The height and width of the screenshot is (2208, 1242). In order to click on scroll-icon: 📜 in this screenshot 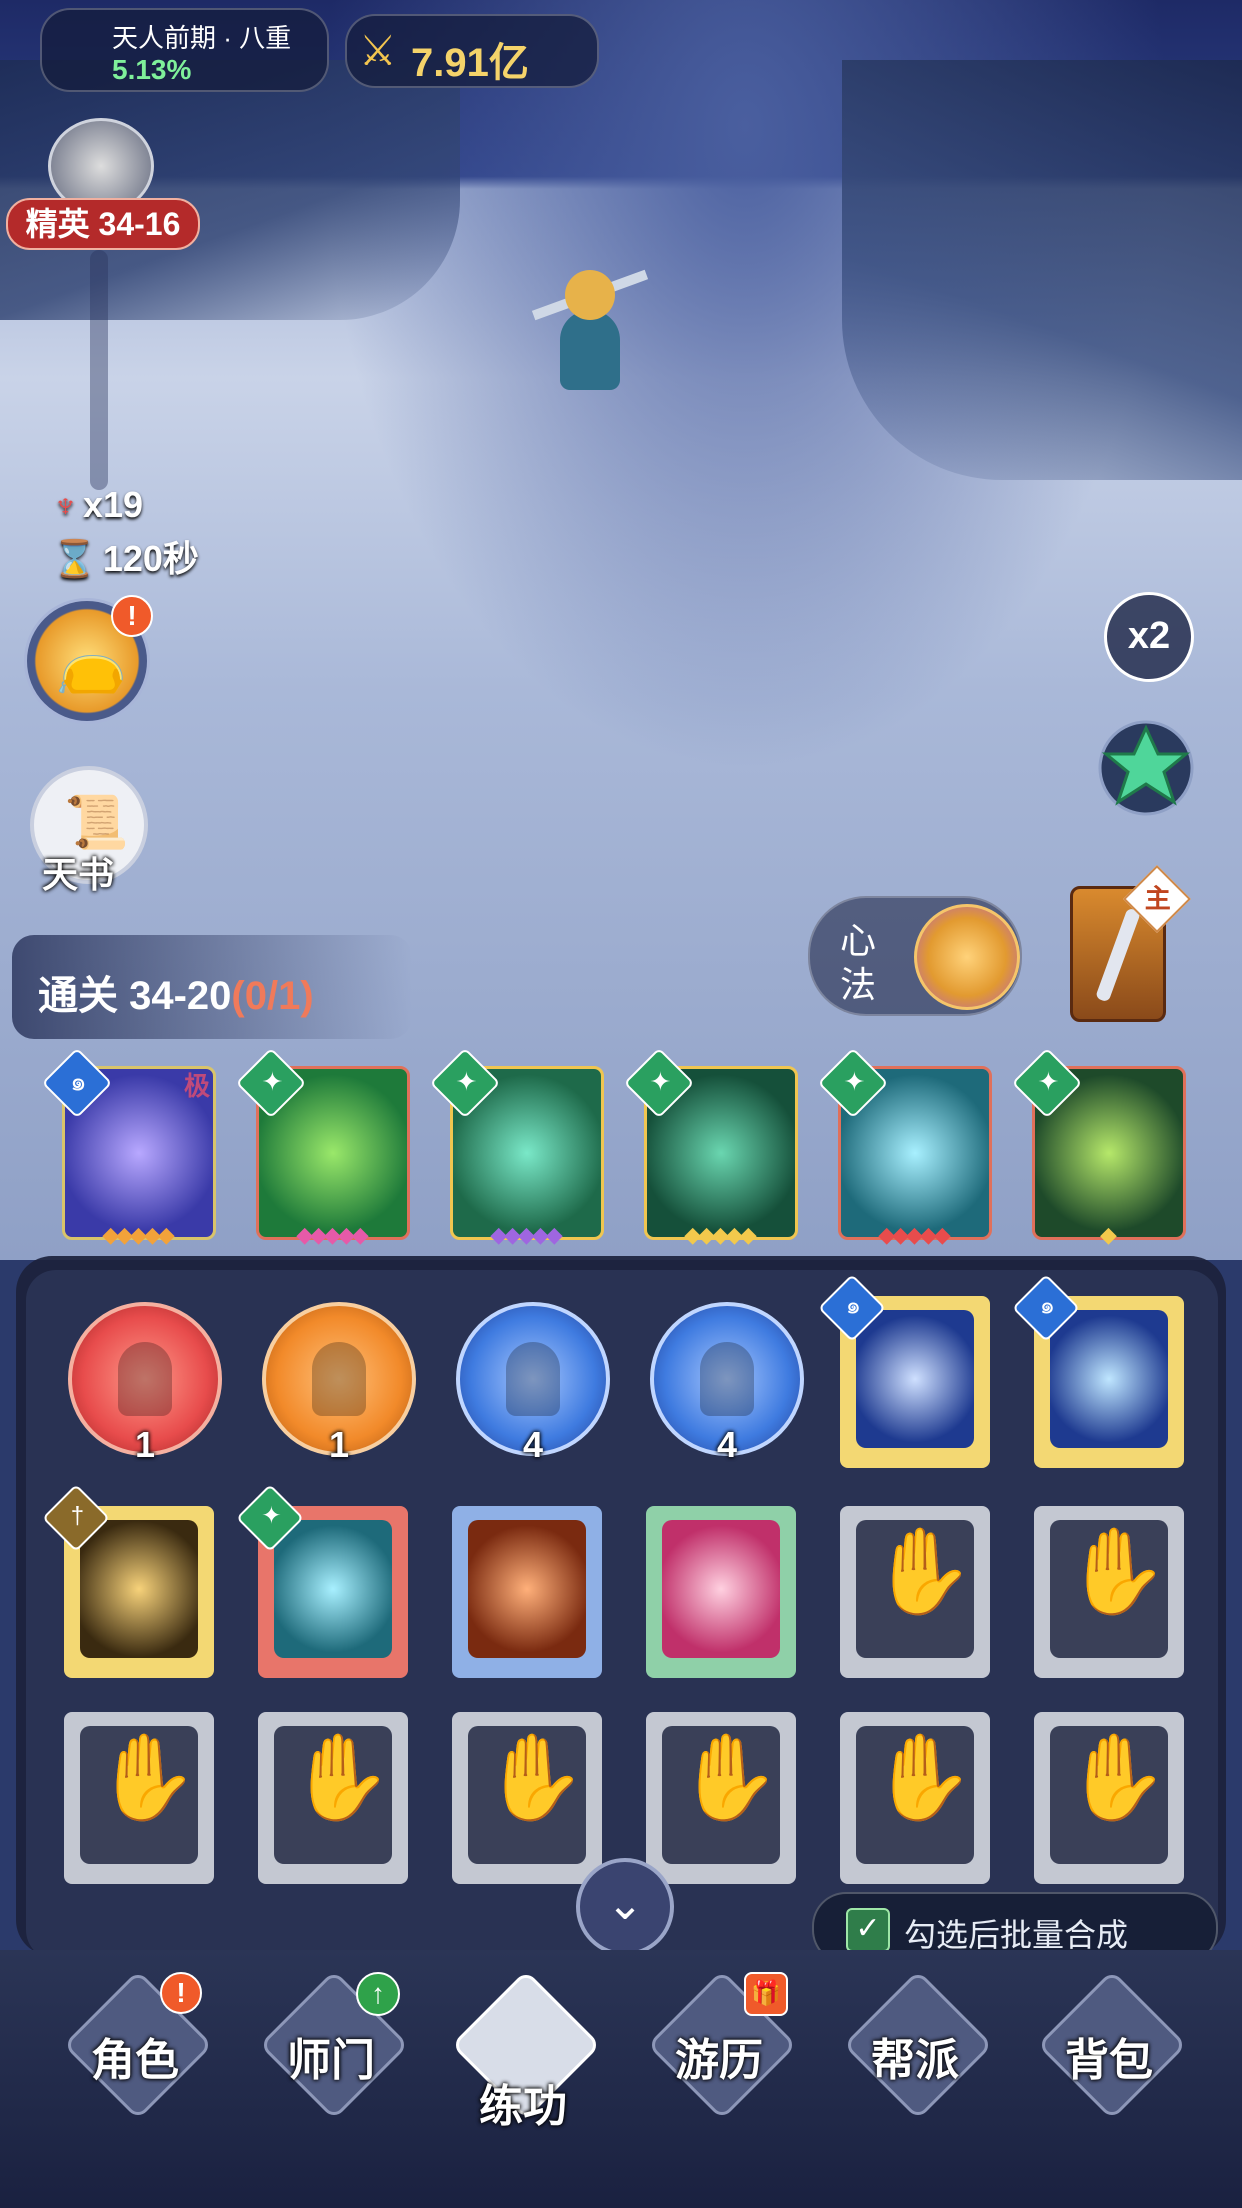, I will do `click(96, 823)`.